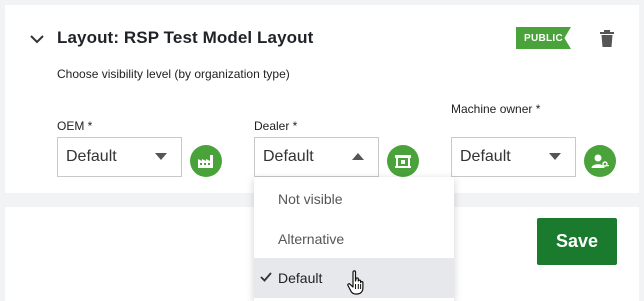  I want to click on machine-owner-org-button, so click(600, 161).